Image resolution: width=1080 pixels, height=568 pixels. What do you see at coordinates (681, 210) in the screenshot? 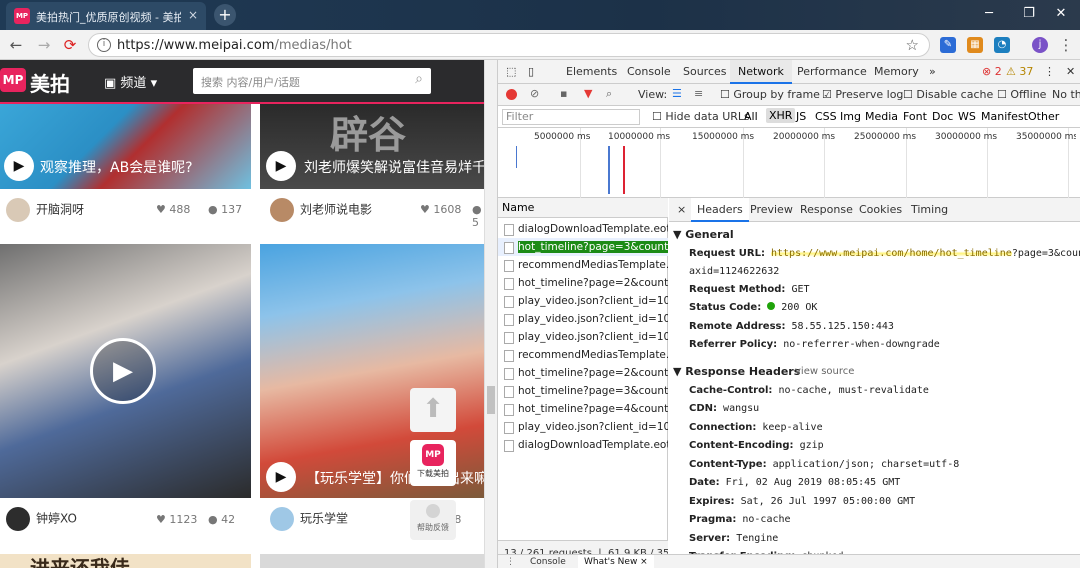
I see `close-detail-icon: ×` at bounding box center [681, 210].